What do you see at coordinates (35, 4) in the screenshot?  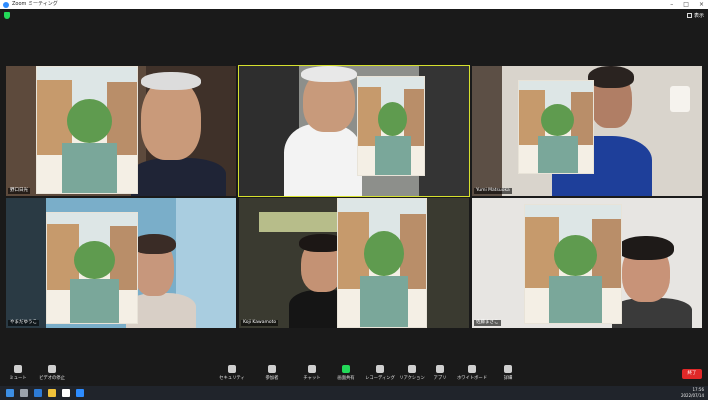 I see `window-title: Zoom ミーティング` at bounding box center [35, 4].